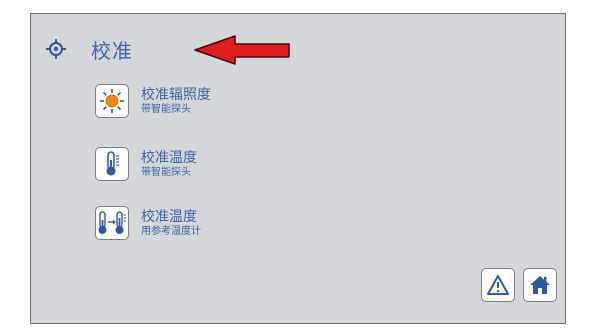 This screenshot has height=334, width=595. I want to click on thermometer-icon, so click(112, 163).